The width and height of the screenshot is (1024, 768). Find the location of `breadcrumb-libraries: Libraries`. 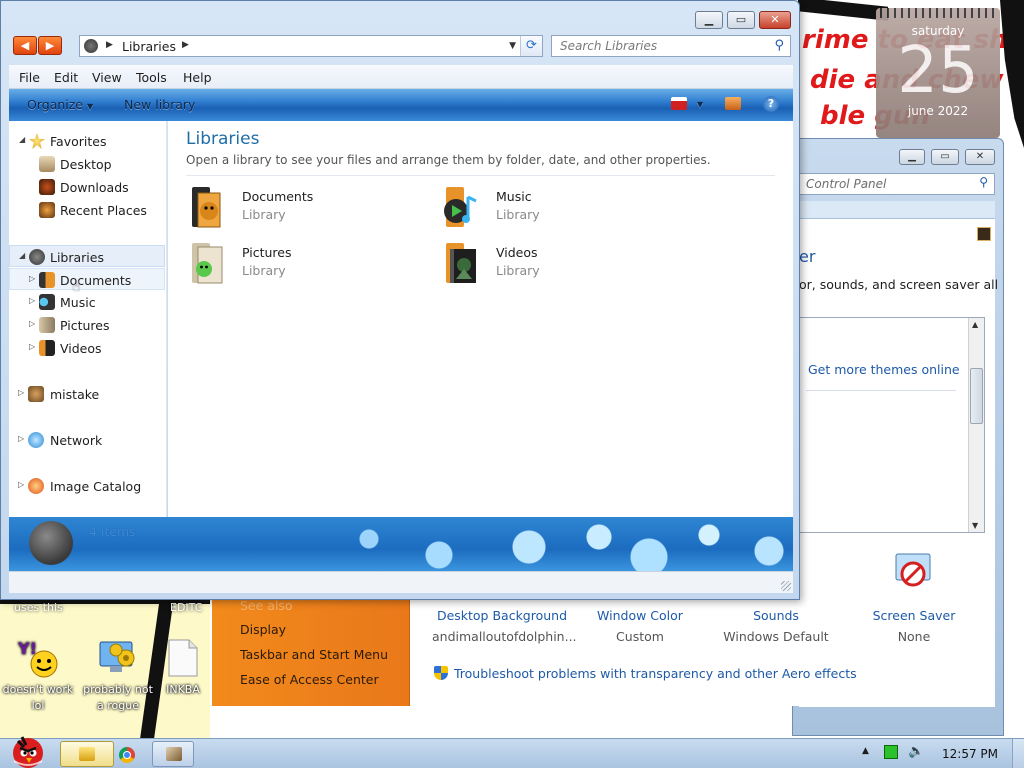

breadcrumb-libraries: Libraries is located at coordinates (149, 46).